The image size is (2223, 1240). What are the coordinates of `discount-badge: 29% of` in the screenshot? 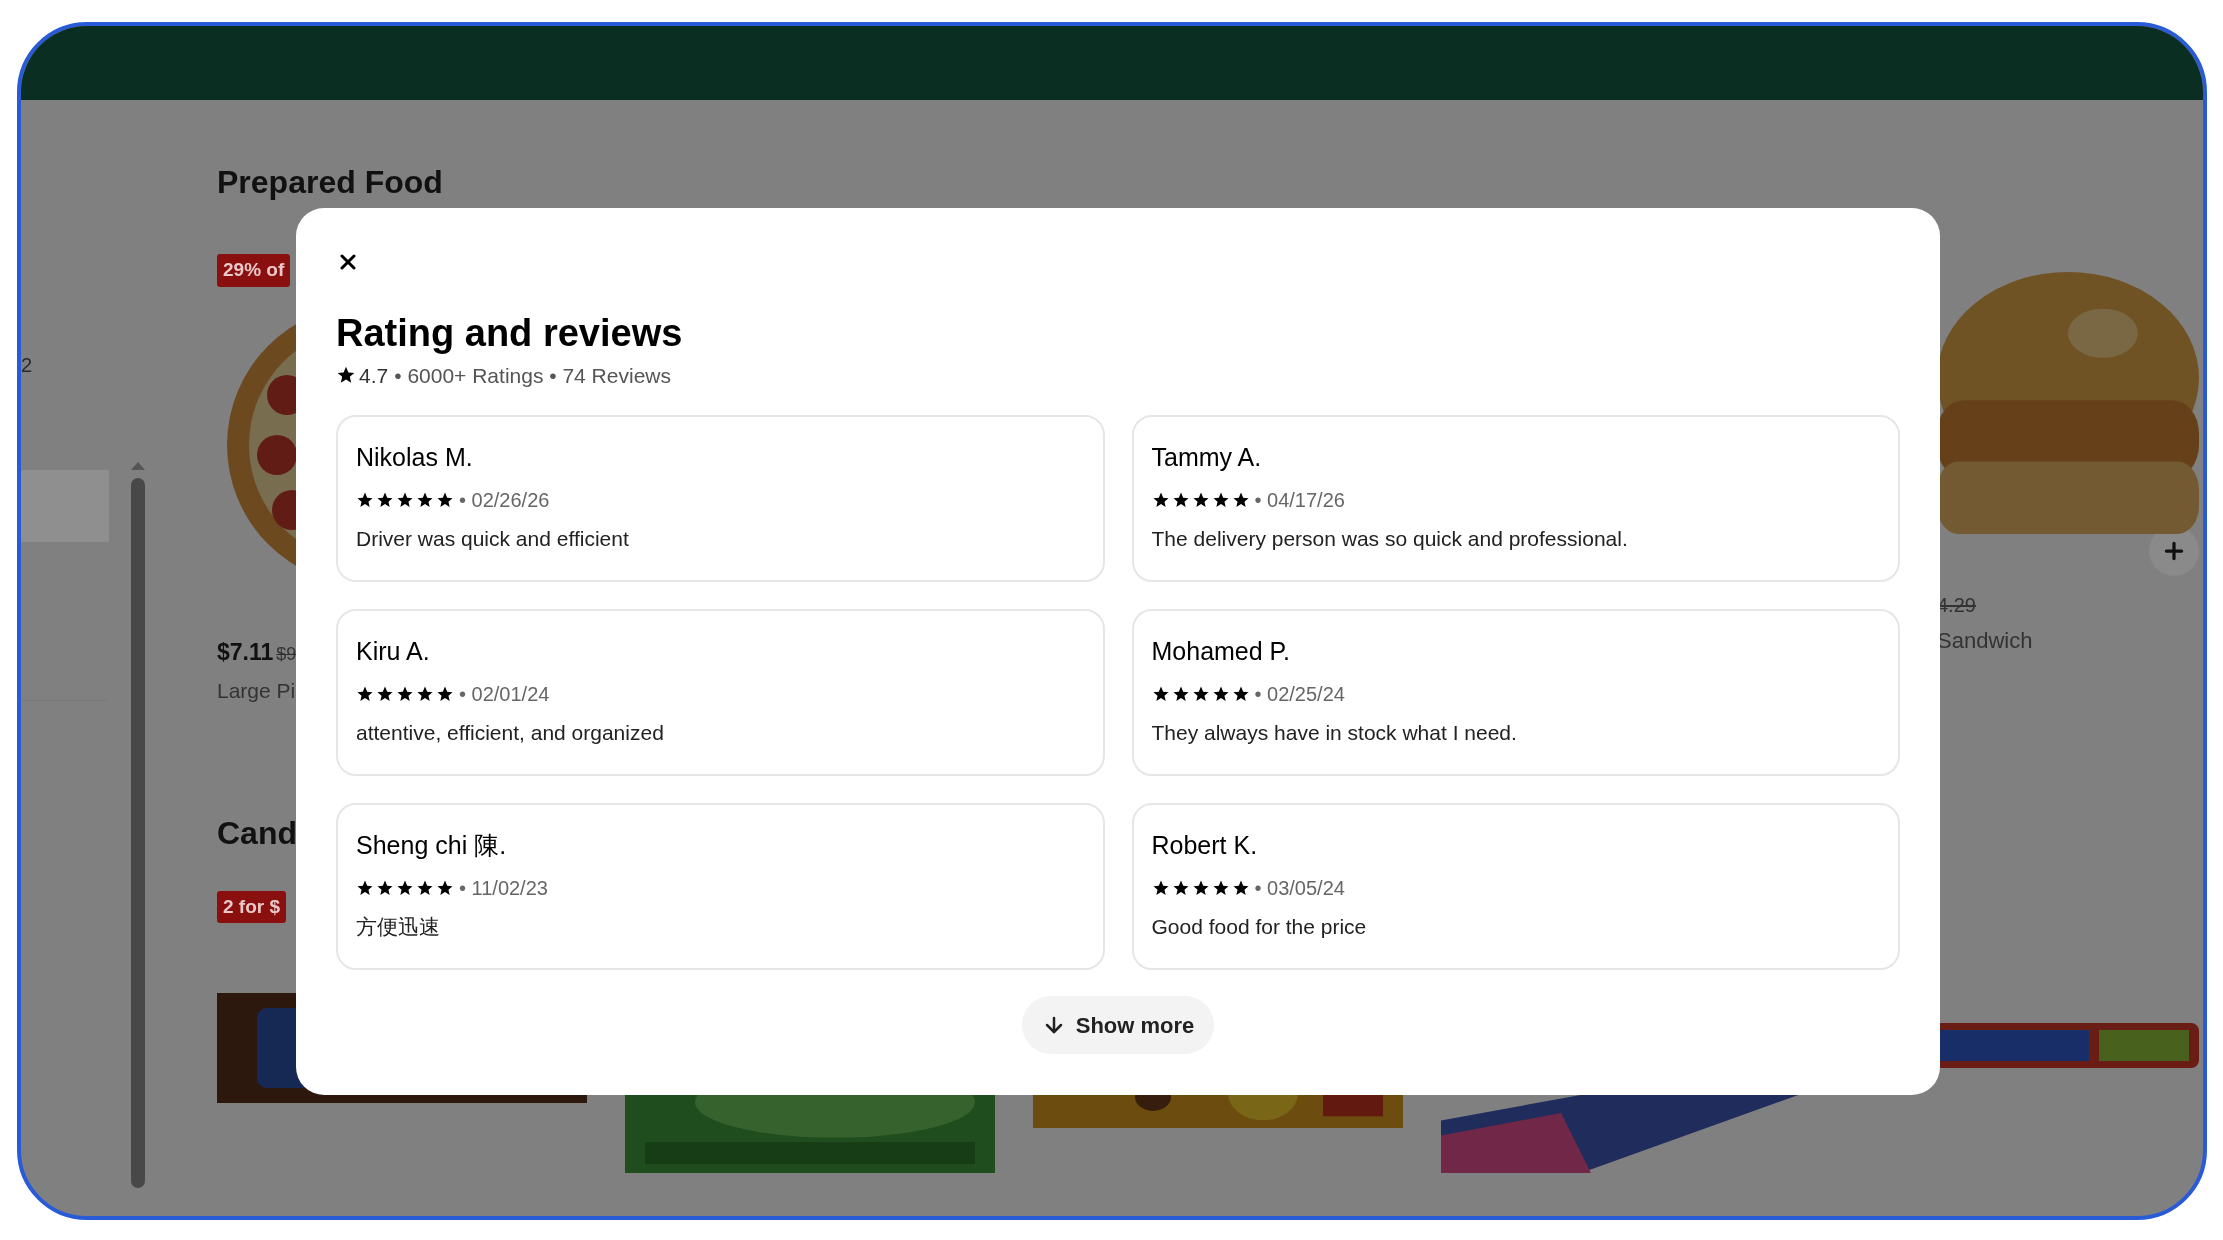 It's located at (254, 270).